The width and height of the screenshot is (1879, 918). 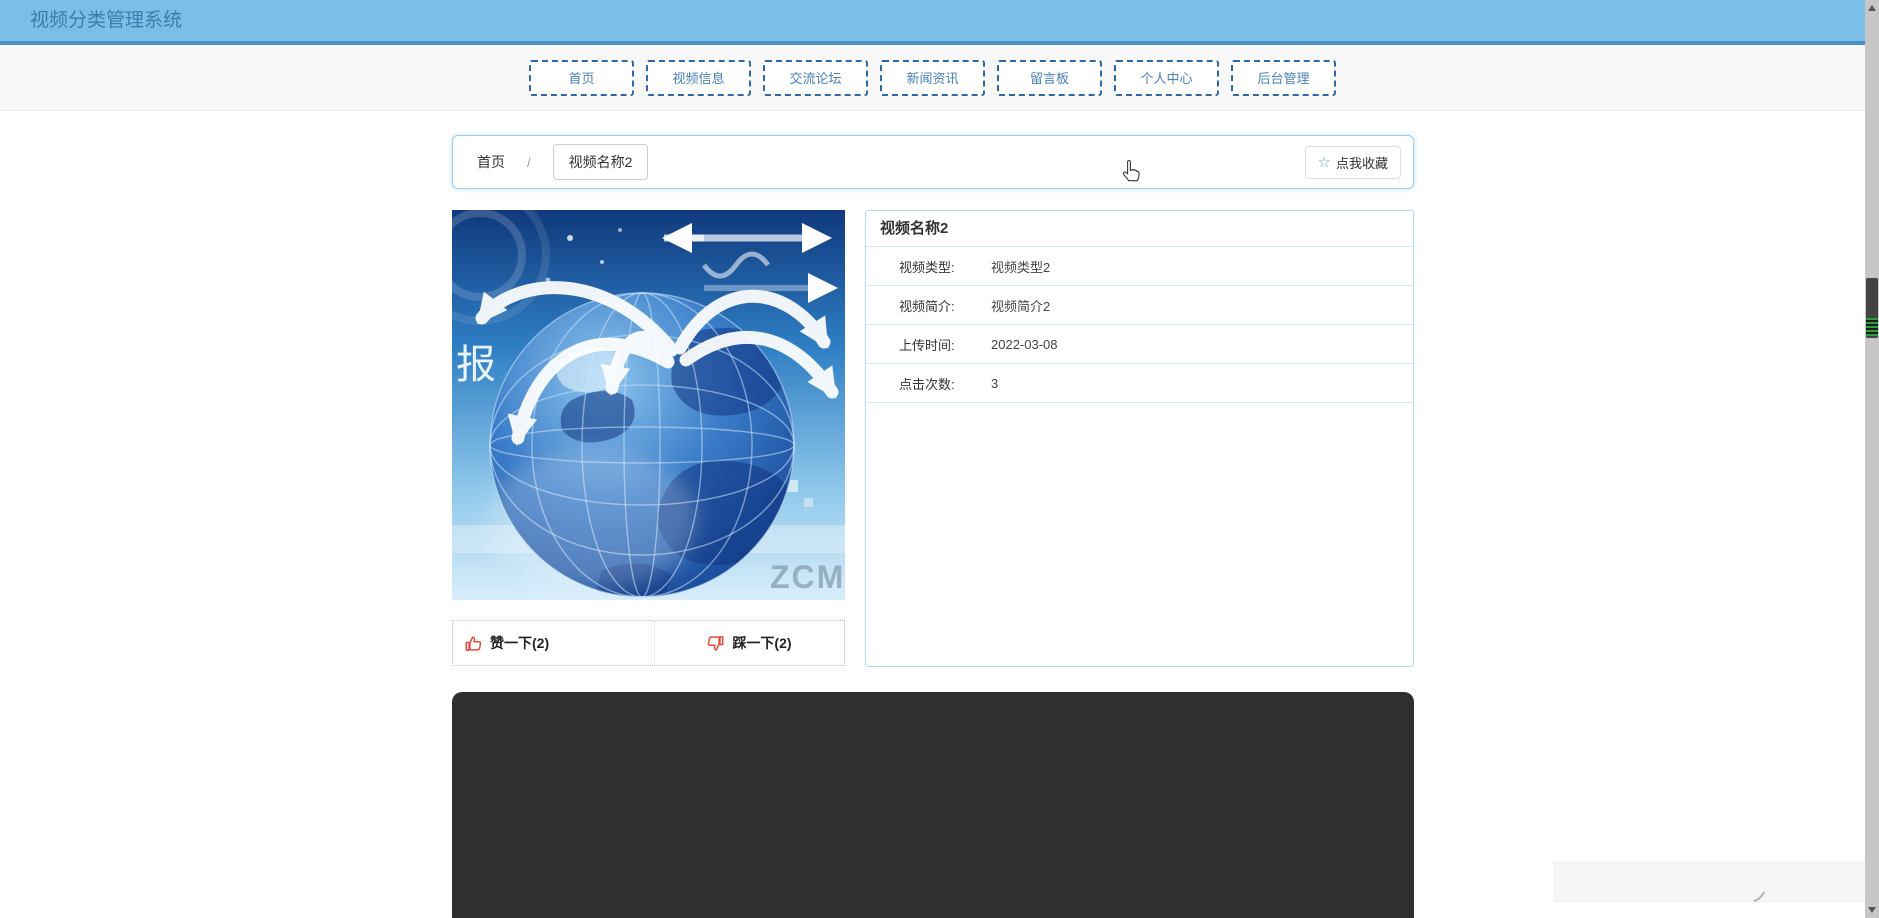 What do you see at coordinates (1361, 163) in the screenshot?
I see `favorite-button-label: 点我收藏` at bounding box center [1361, 163].